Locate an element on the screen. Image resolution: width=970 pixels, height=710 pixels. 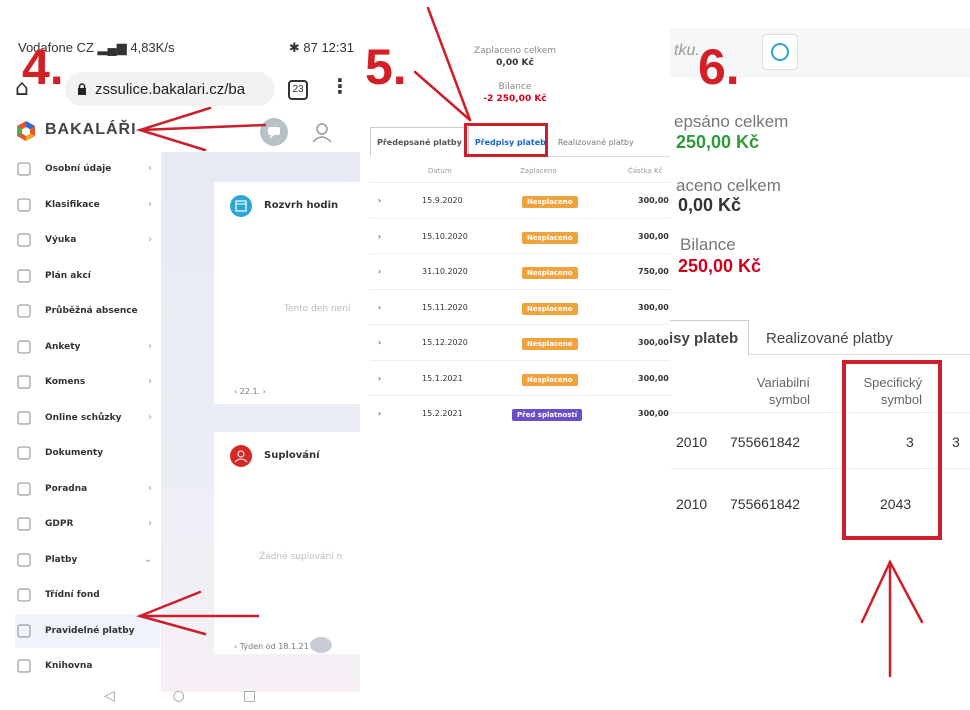
arrow-head-specific-symbol is located at coordinates (892, 591).